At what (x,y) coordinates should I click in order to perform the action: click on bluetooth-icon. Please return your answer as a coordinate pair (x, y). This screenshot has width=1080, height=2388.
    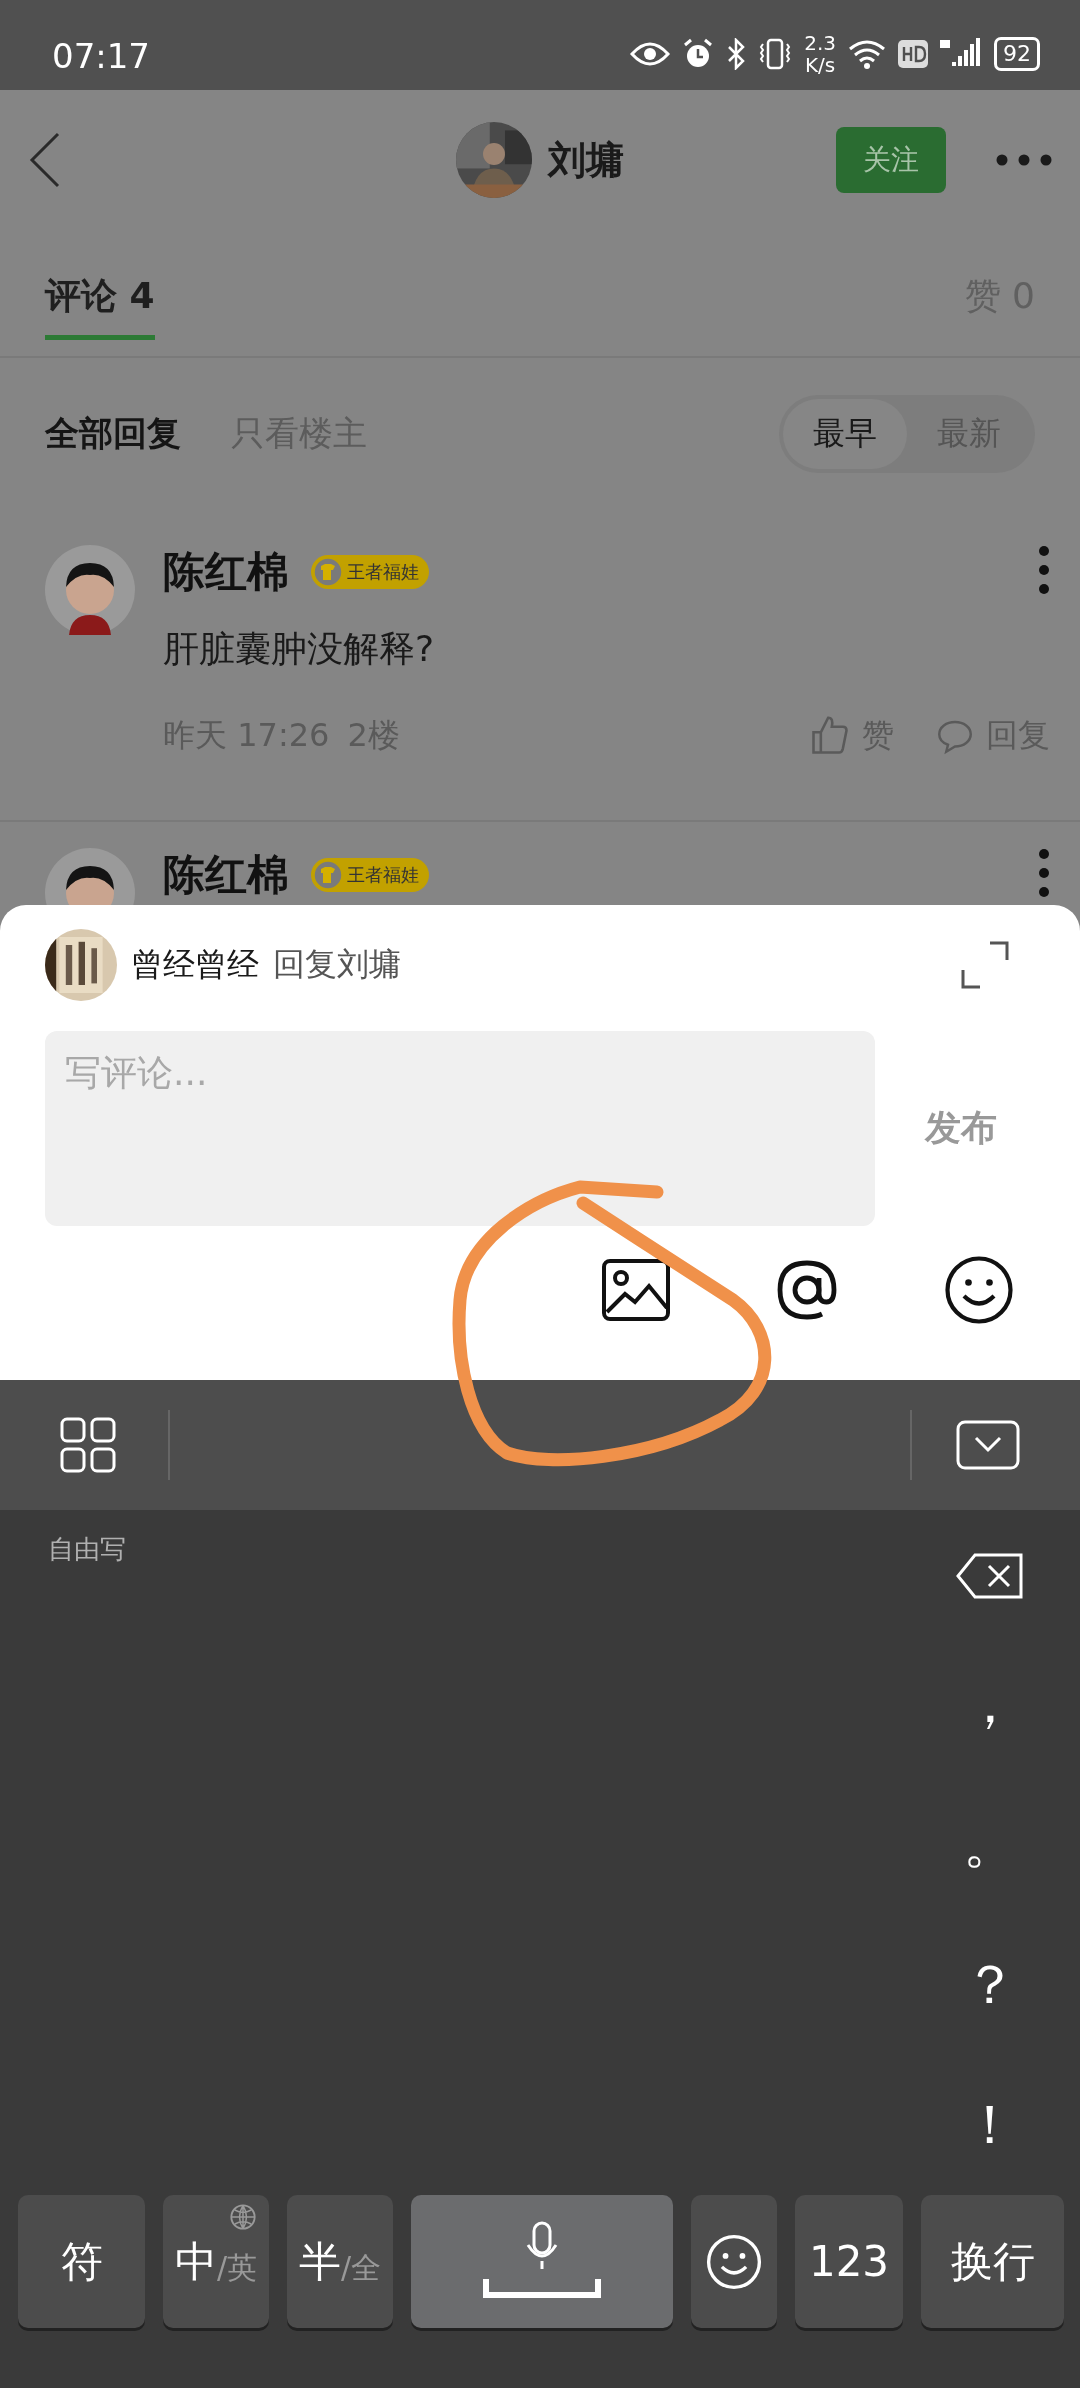
    Looking at the image, I should click on (736, 54).